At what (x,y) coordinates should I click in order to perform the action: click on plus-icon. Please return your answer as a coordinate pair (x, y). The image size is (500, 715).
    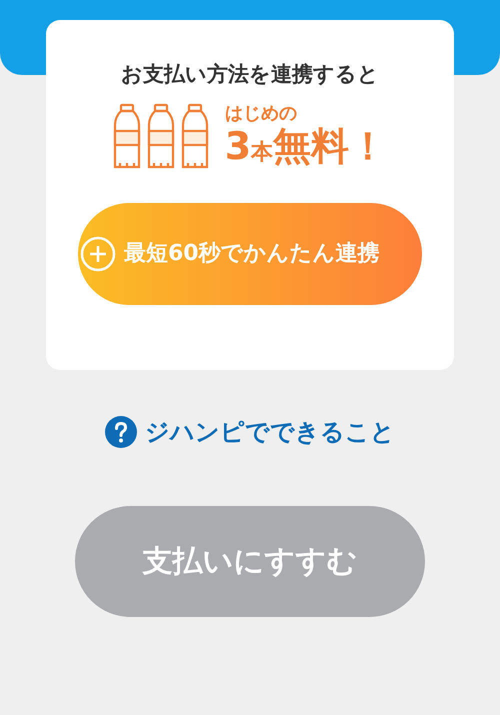
    Looking at the image, I should click on (98, 254).